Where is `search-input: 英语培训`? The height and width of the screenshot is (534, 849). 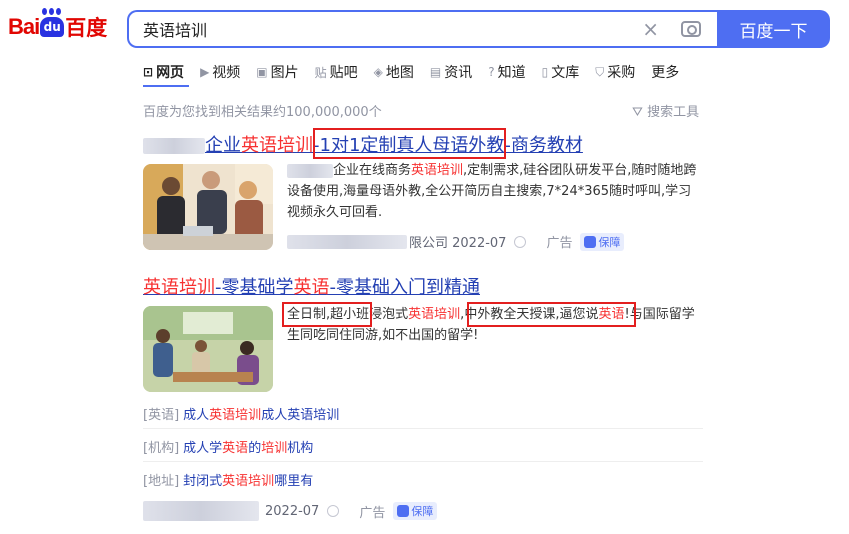 search-input: 英语培训 is located at coordinates (392, 29).